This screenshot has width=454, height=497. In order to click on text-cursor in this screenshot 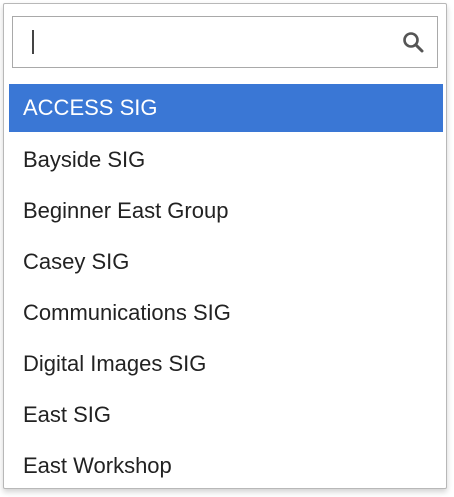, I will do `click(33, 42)`.